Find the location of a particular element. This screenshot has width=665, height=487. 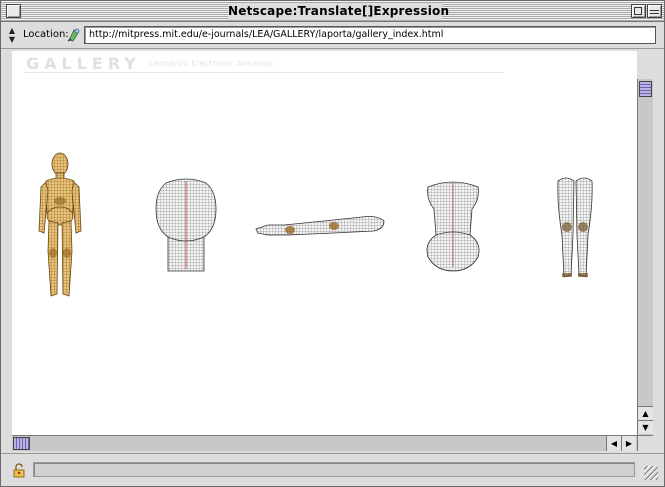

bookmark-icon is located at coordinates (74, 35).